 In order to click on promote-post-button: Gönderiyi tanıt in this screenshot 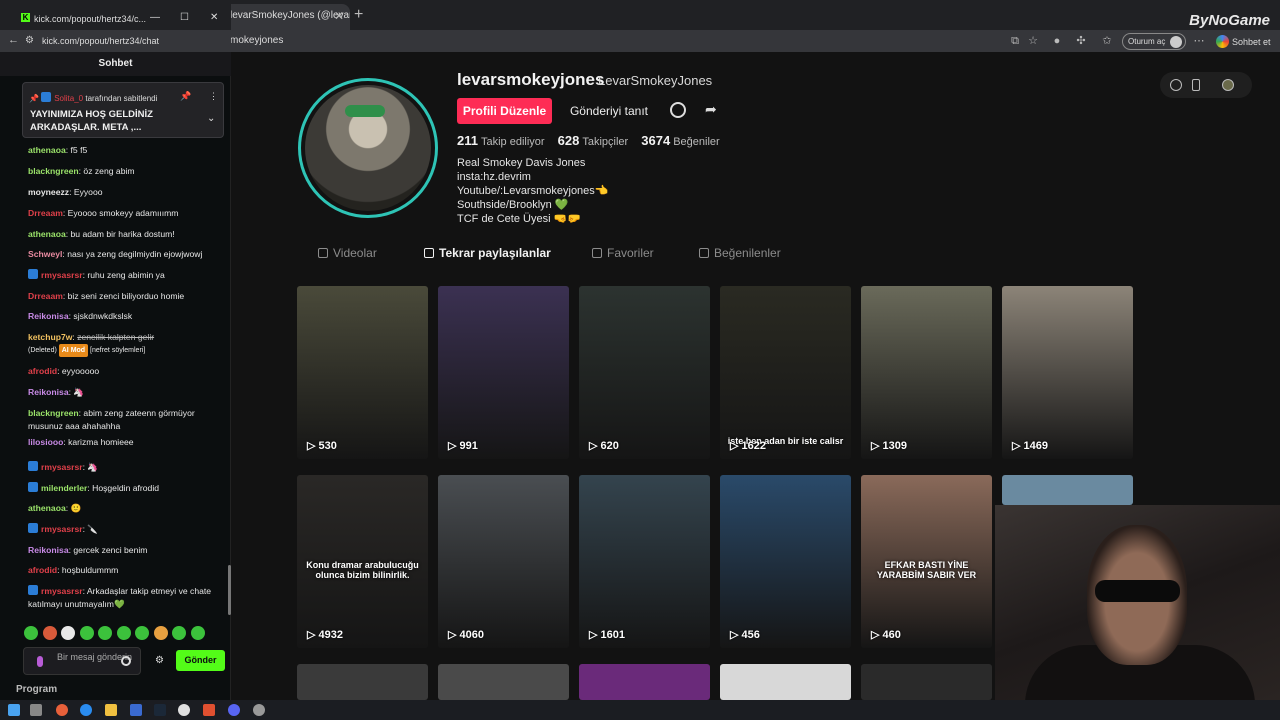, I will do `click(609, 111)`.